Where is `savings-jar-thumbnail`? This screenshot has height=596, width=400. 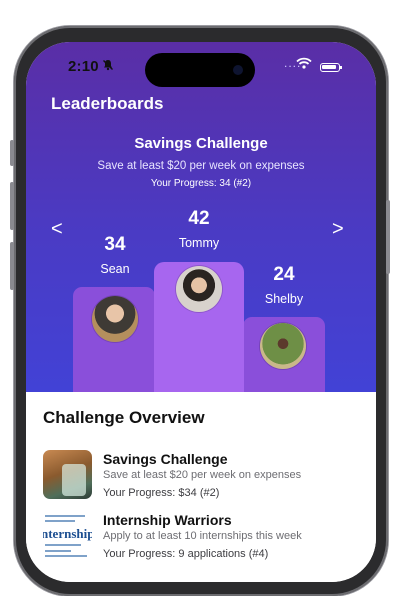 savings-jar-thumbnail is located at coordinates (67, 474).